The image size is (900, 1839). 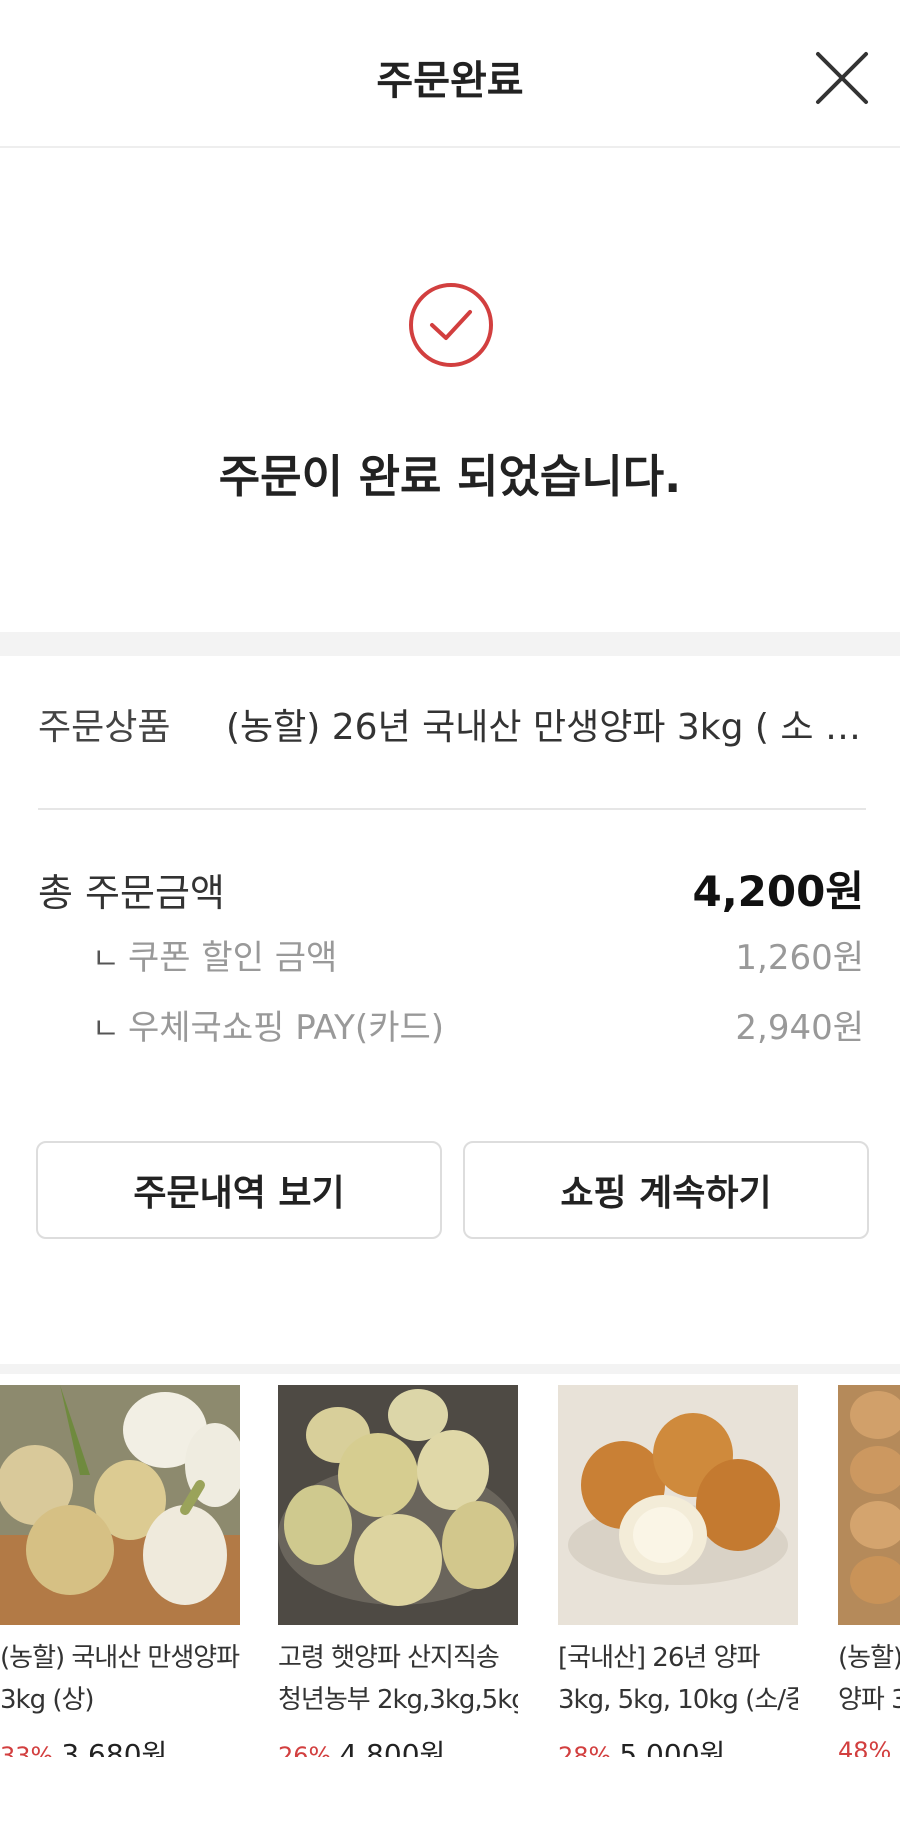 I want to click on product-price: 26% 4,800원, so click(x=361, y=1745).